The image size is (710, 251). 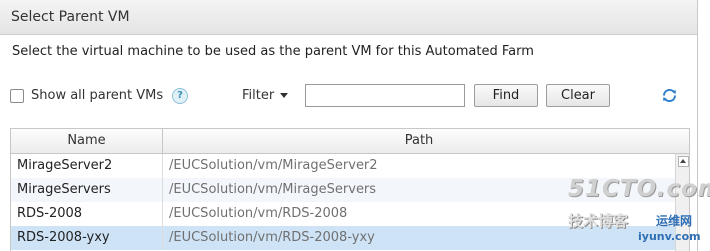 I want to click on table-header: Name Path, so click(x=350, y=141).